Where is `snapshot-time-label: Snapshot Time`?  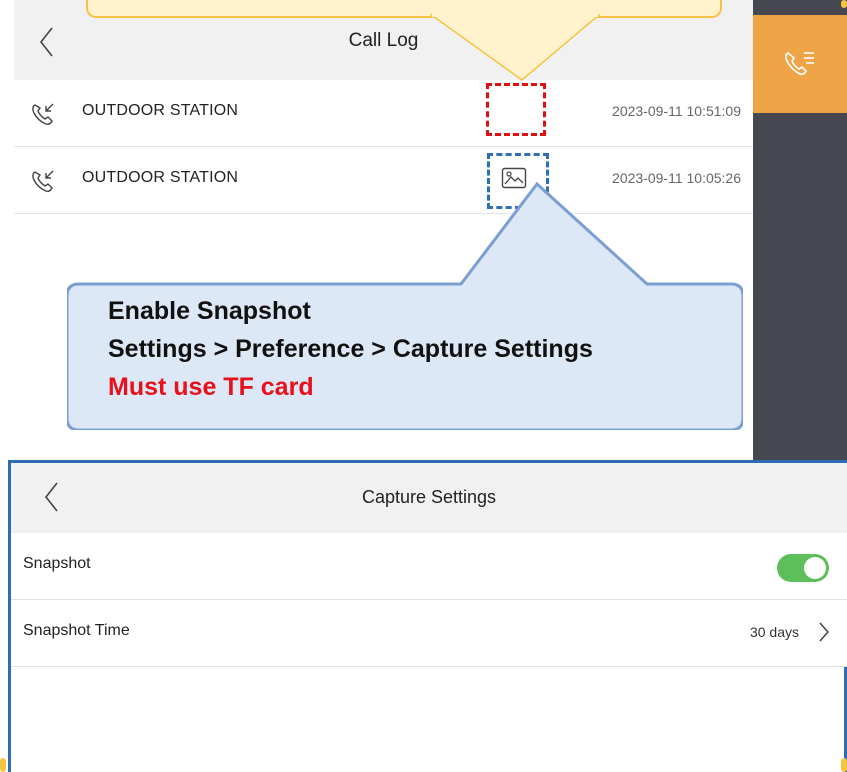
snapshot-time-label: Snapshot Time is located at coordinates (76, 630).